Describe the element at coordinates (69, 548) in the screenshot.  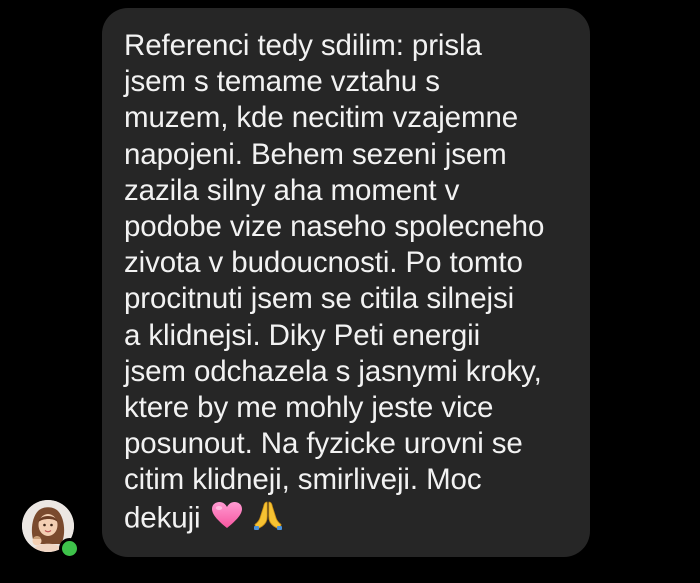
I see `online-status-indicator` at that location.